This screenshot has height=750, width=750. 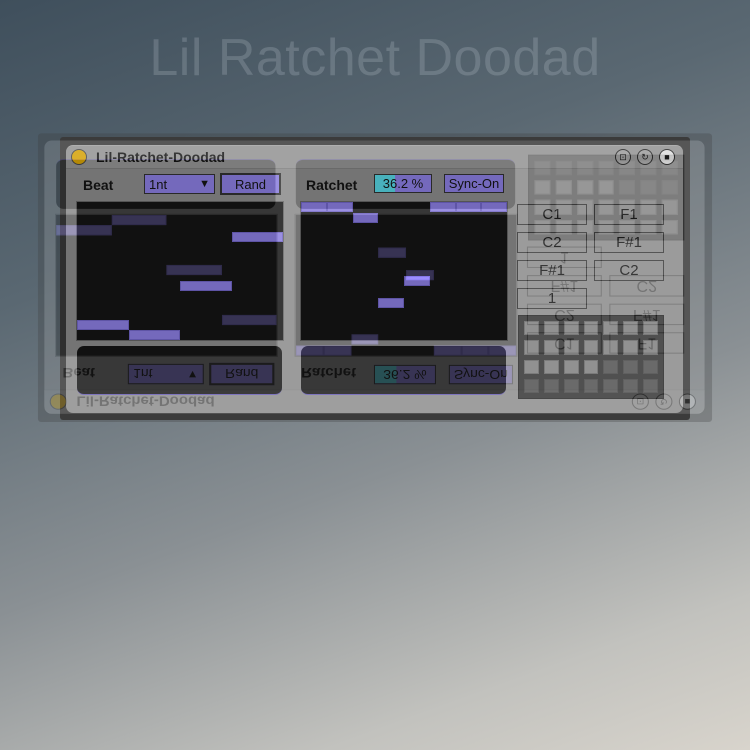 I want to click on ratchet-amount-slider: 36.2 %, so click(x=404, y=374).